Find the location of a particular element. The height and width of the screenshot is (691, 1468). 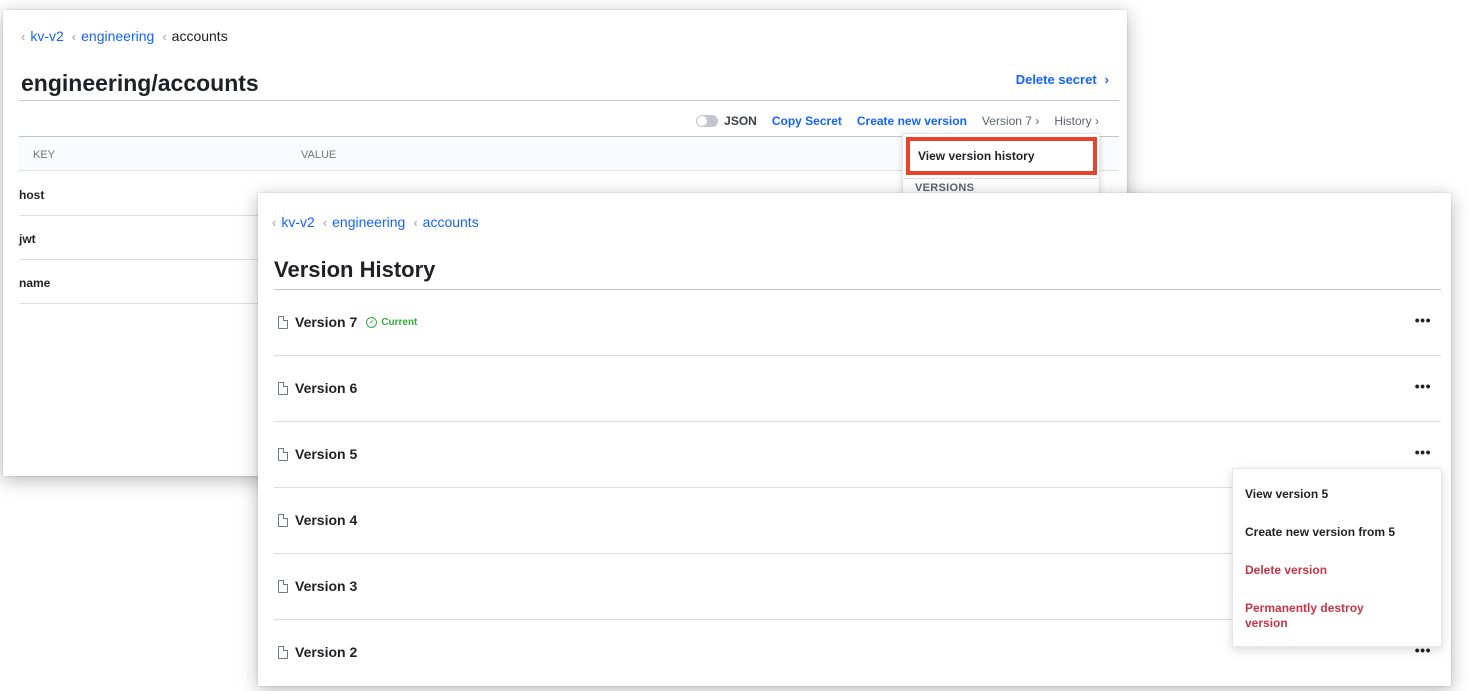

toggle-switch-icon is located at coordinates (707, 121).